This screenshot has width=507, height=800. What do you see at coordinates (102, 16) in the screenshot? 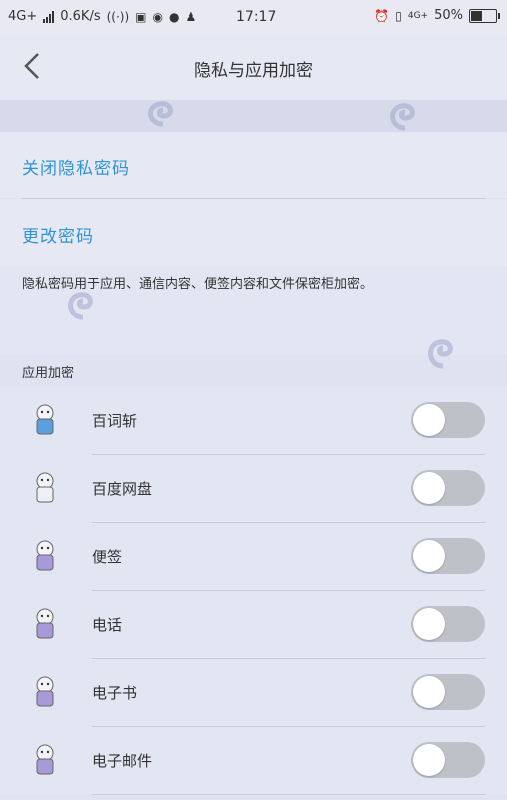
I see `status-left: 4G+ 0.6K/s ((·)) ▣ ◉ ● ♟` at bounding box center [102, 16].